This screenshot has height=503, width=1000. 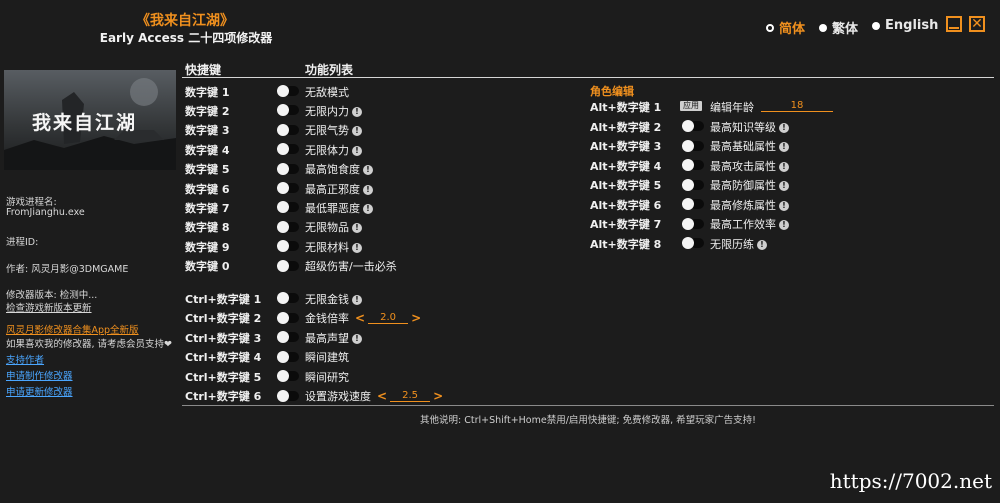 I want to click on feature-text: 无限历练, so click(x=732, y=244).